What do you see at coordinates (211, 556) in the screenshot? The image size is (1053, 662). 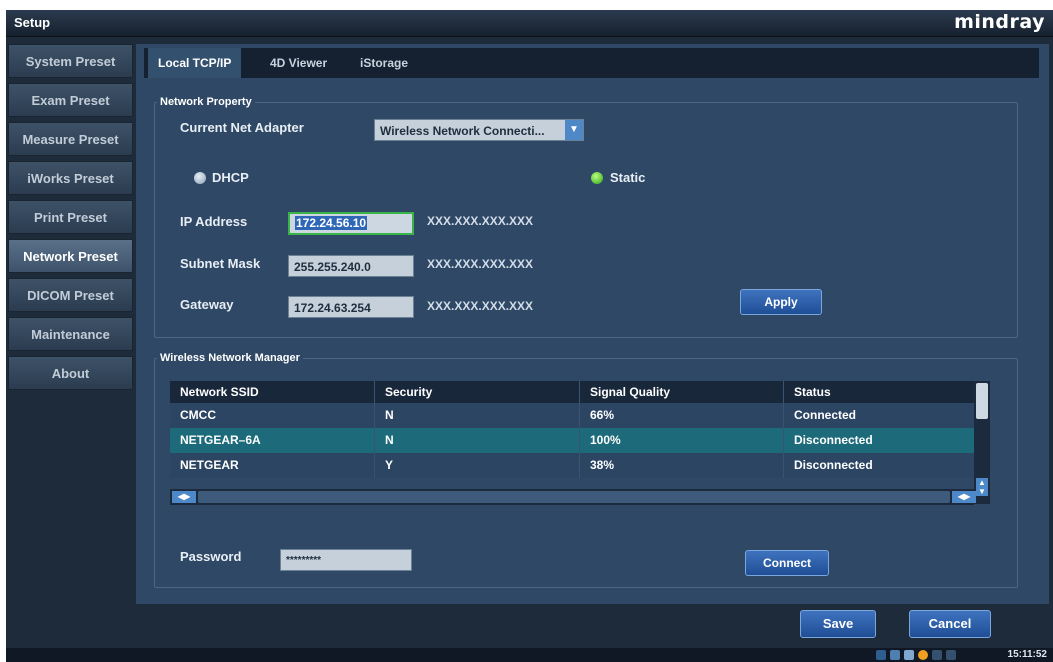 I see `password-label: Password` at bounding box center [211, 556].